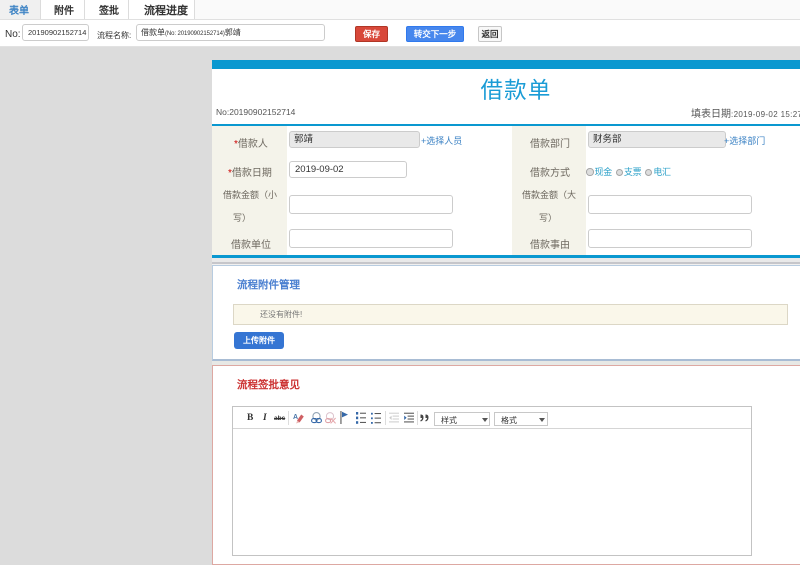 Image resolution: width=800 pixels, height=565 pixels. I want to click on svg-text: A, so click(295, 417).